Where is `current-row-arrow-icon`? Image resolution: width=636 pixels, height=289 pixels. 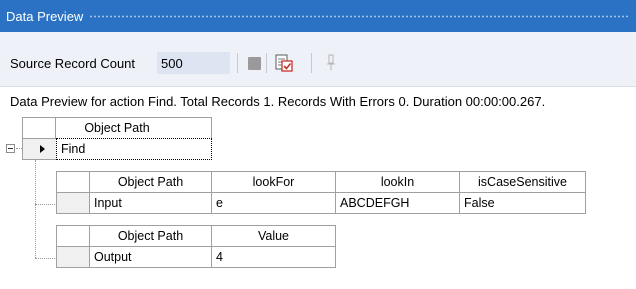 current-row-arrow-icon is located at coordinates (42, 149).